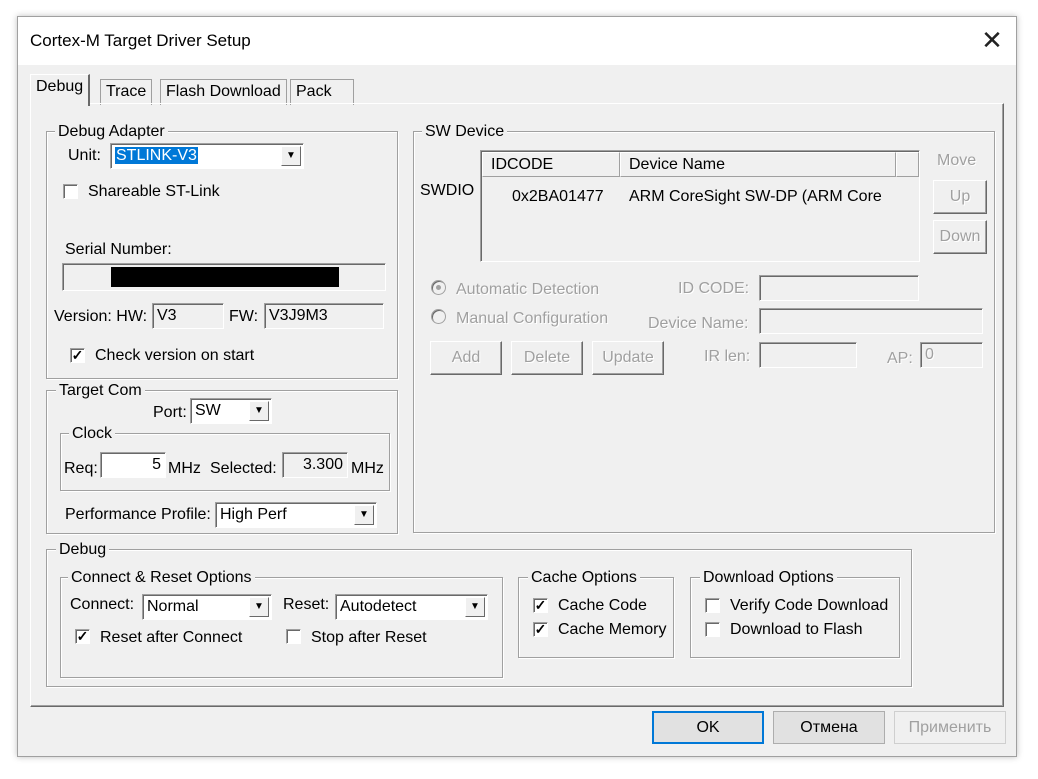 The height and width of the screenshot is (779, 1038). What do you see at coordinates (175, 355) in the screenshot?
I see `check-version-label: Check version on start` at bounding box center [175, 355].